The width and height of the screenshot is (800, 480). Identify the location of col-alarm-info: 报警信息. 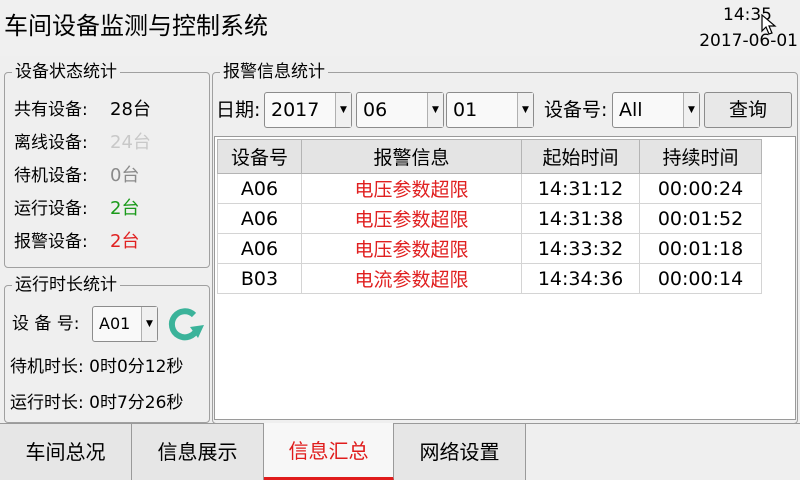
(411, 156).